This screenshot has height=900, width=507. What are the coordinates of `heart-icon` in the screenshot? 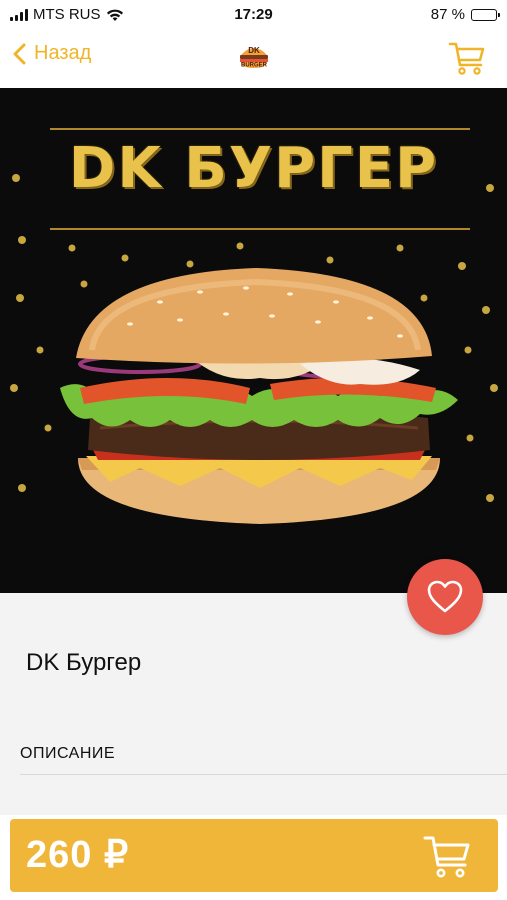 It's located at (445, 596).